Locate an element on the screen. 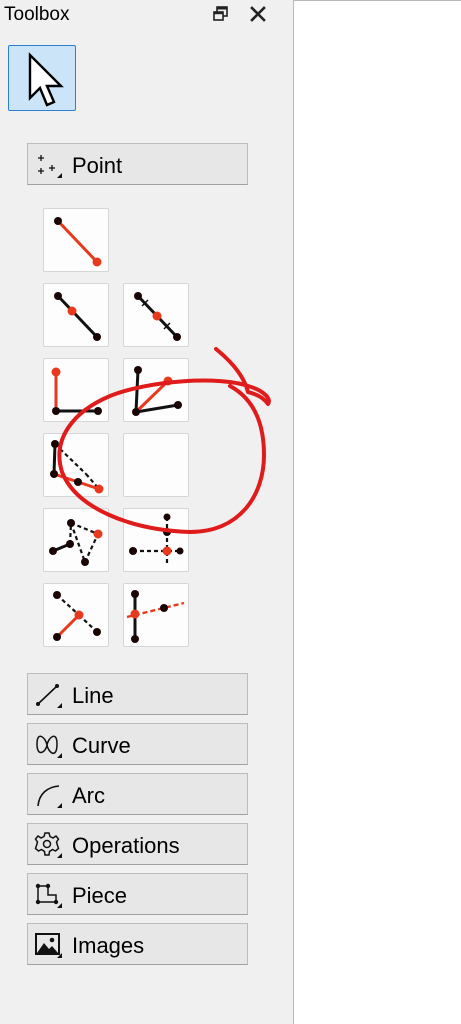  point-group-icon is located at coordinates (50, 166).